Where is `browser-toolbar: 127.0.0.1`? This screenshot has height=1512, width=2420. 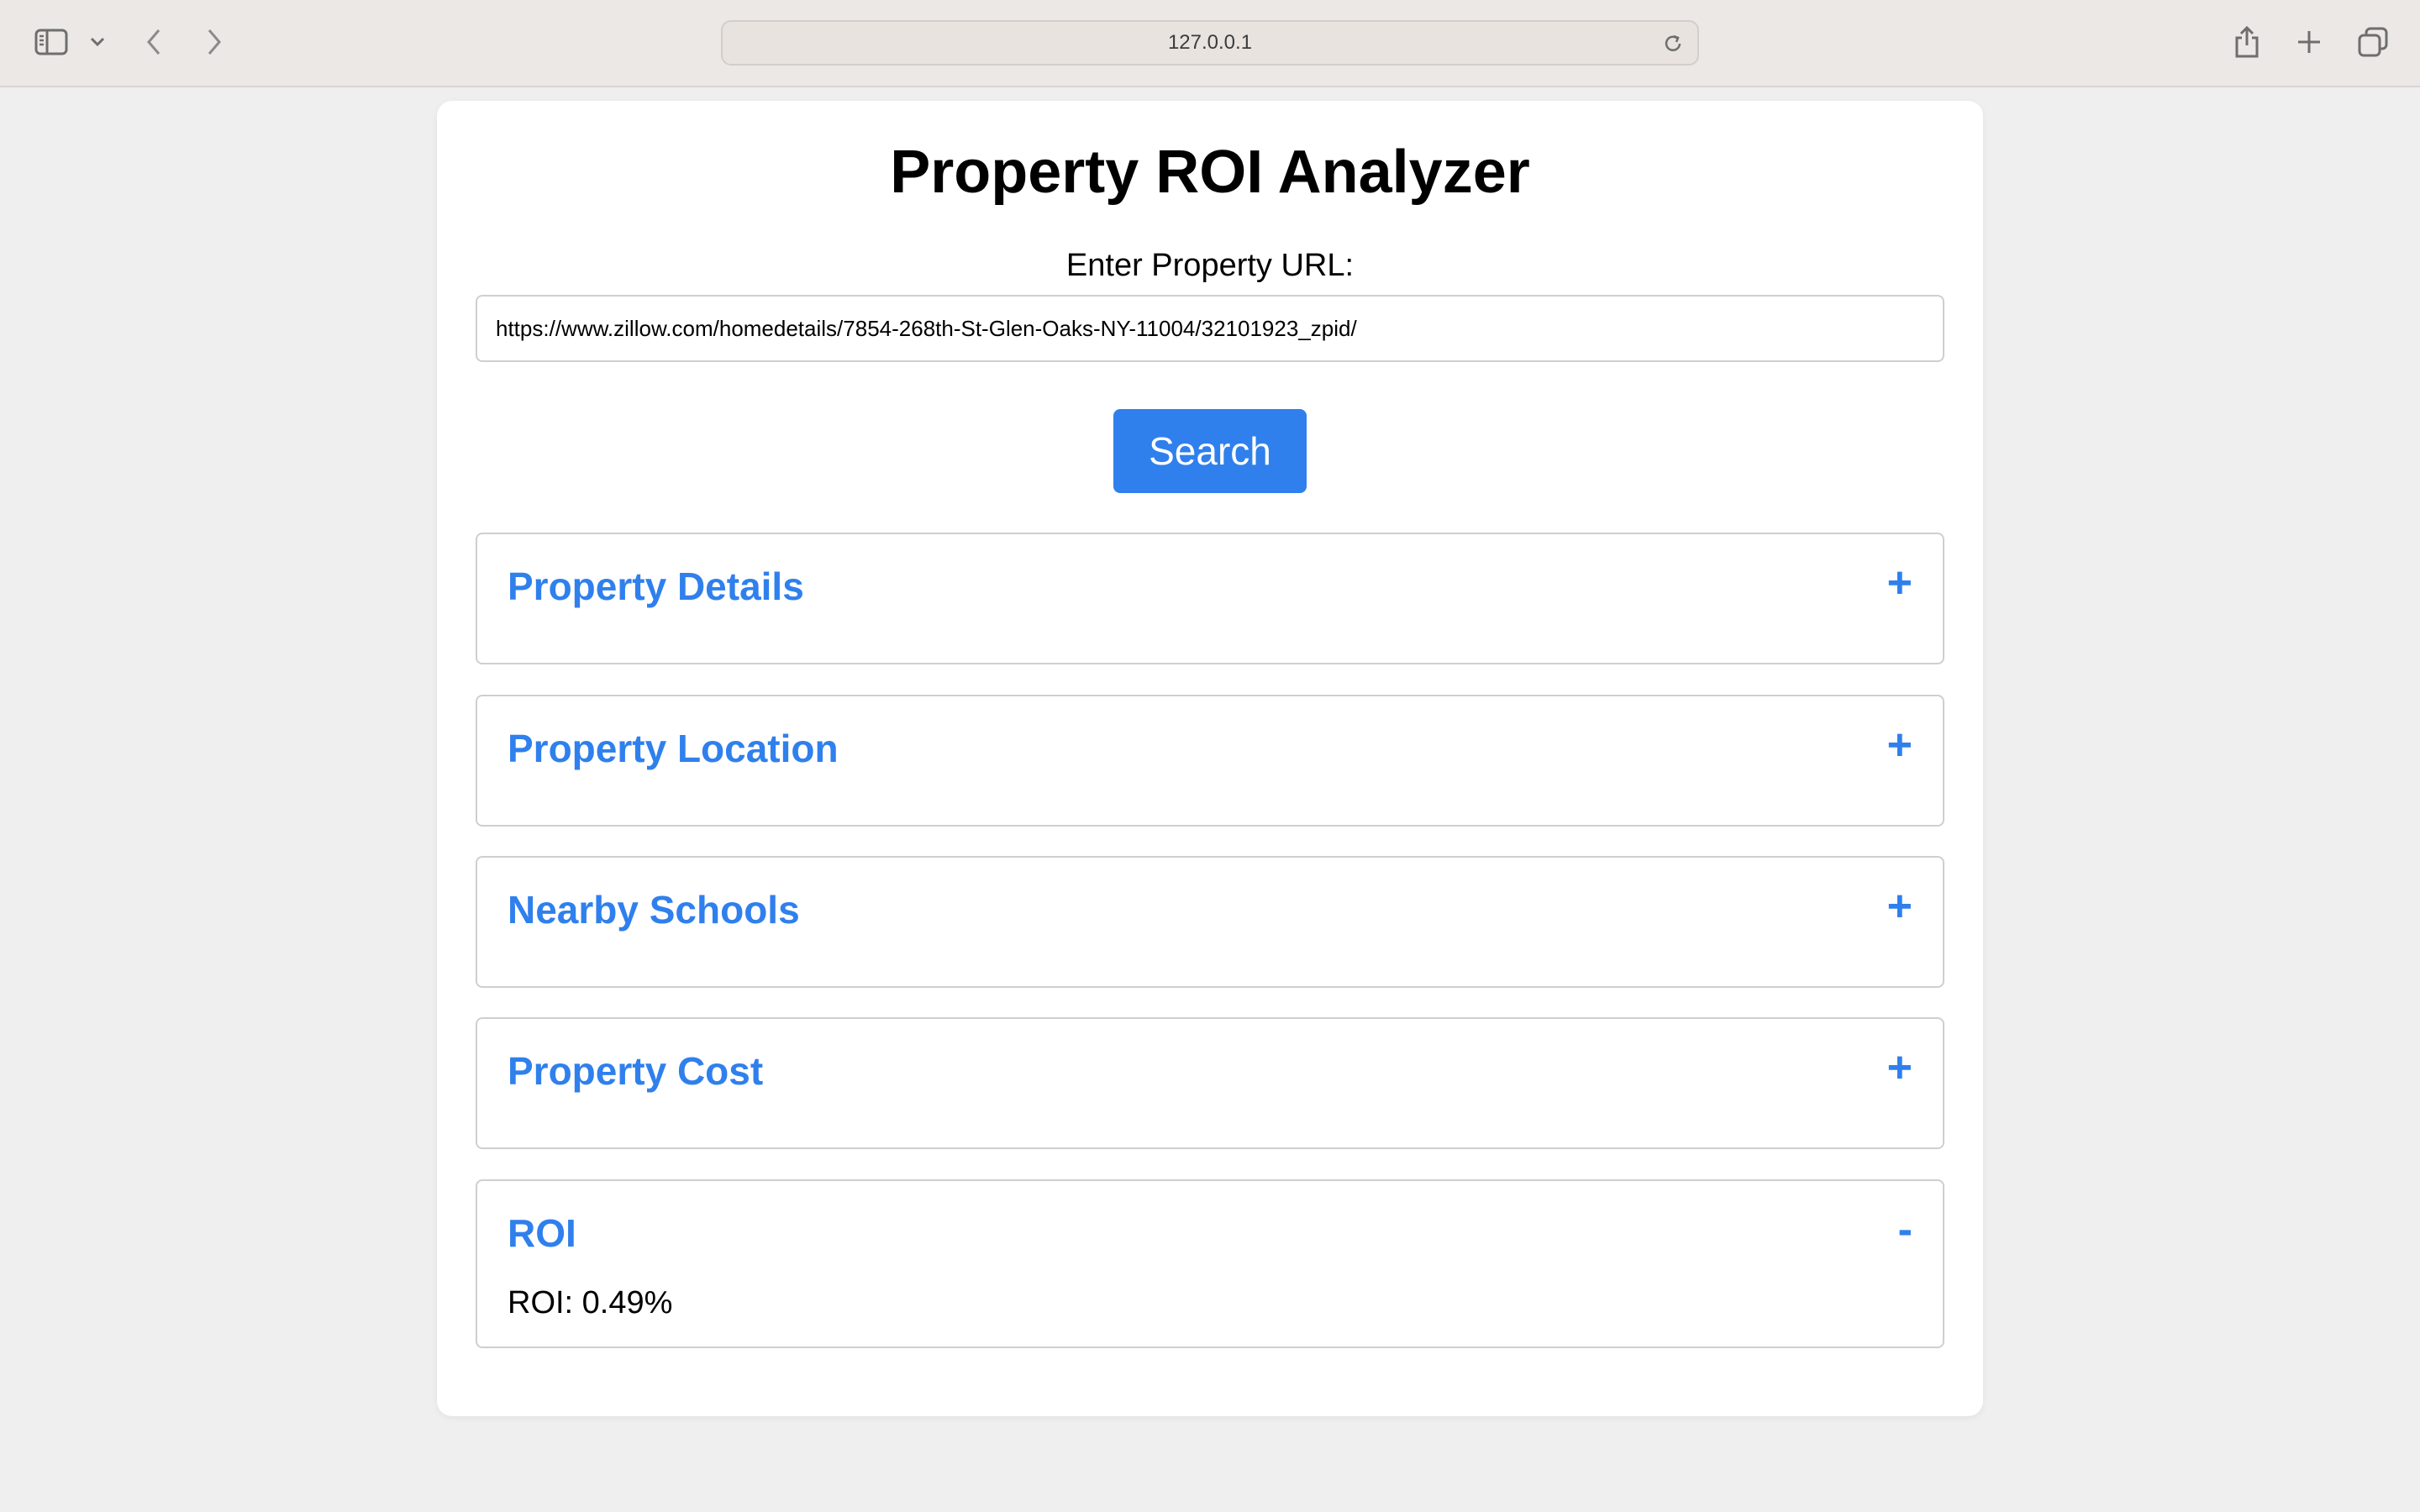
browser-toolbar: 127.0.0.1 is located at coordinates (1210, 43).